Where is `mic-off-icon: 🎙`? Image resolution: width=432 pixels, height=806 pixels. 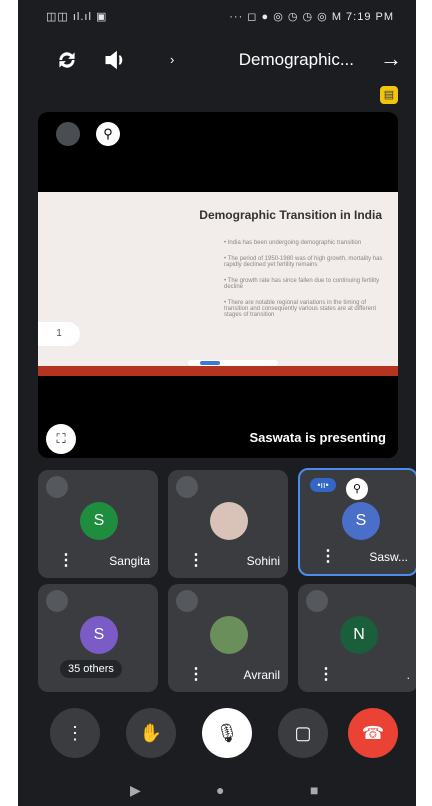 mic-off-icon: 🎙 is located at coordinates (227, 733).